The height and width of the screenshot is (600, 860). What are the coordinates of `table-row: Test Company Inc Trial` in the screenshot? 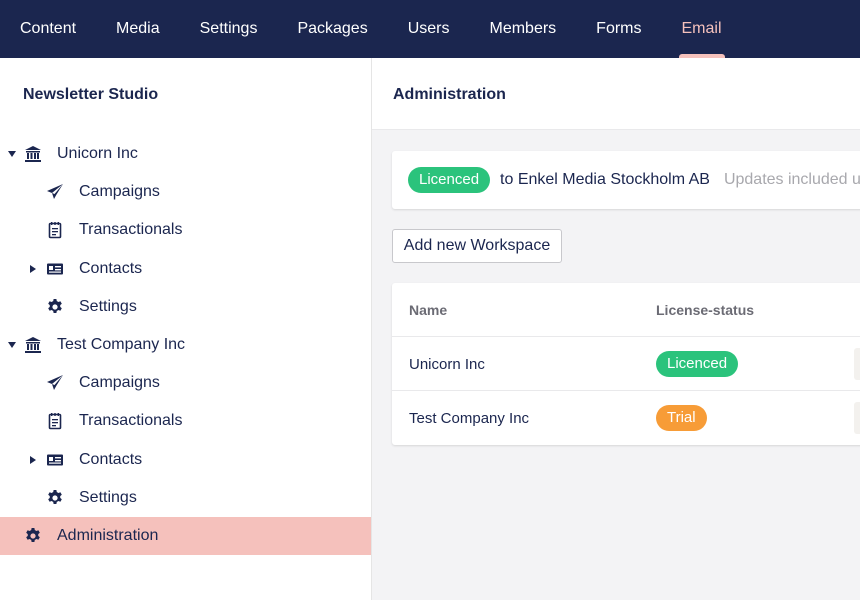 It's located at (626, 418).